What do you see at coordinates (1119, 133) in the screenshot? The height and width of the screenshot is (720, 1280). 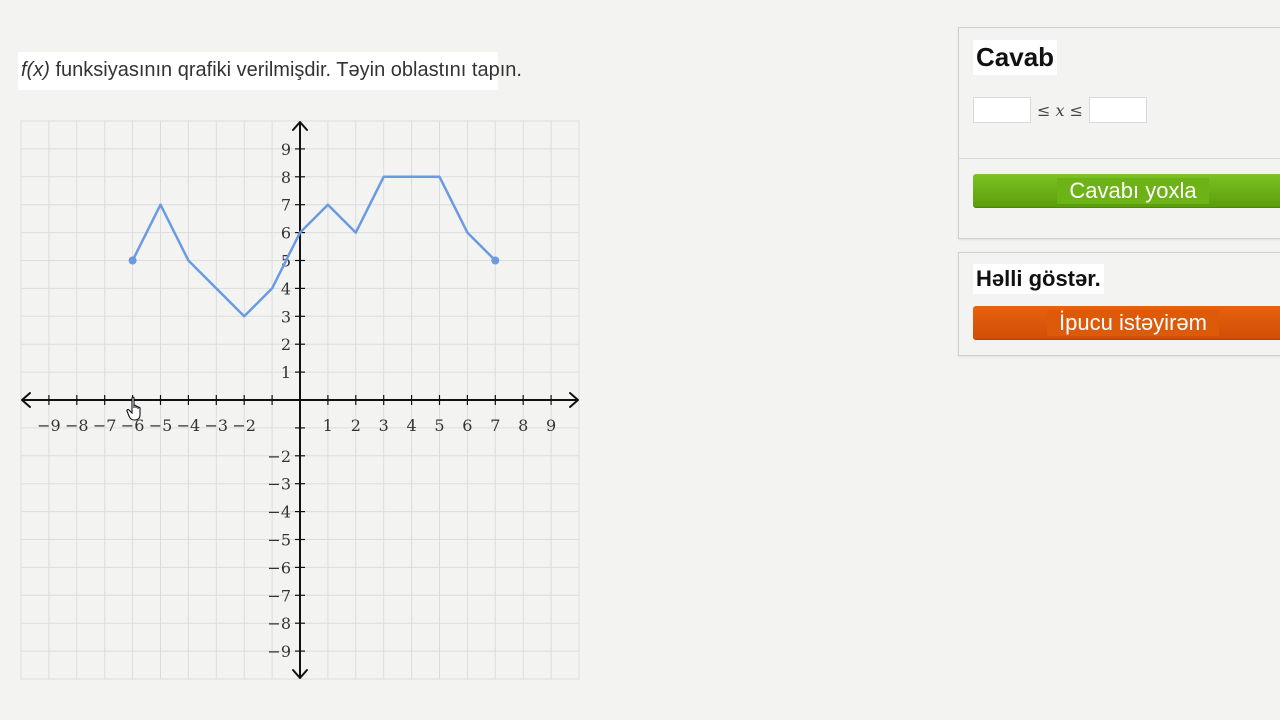 I see `answer-panel: Cavab ≤ x ≤ Cavabı yoxla` at bounding box center [1119, 133].